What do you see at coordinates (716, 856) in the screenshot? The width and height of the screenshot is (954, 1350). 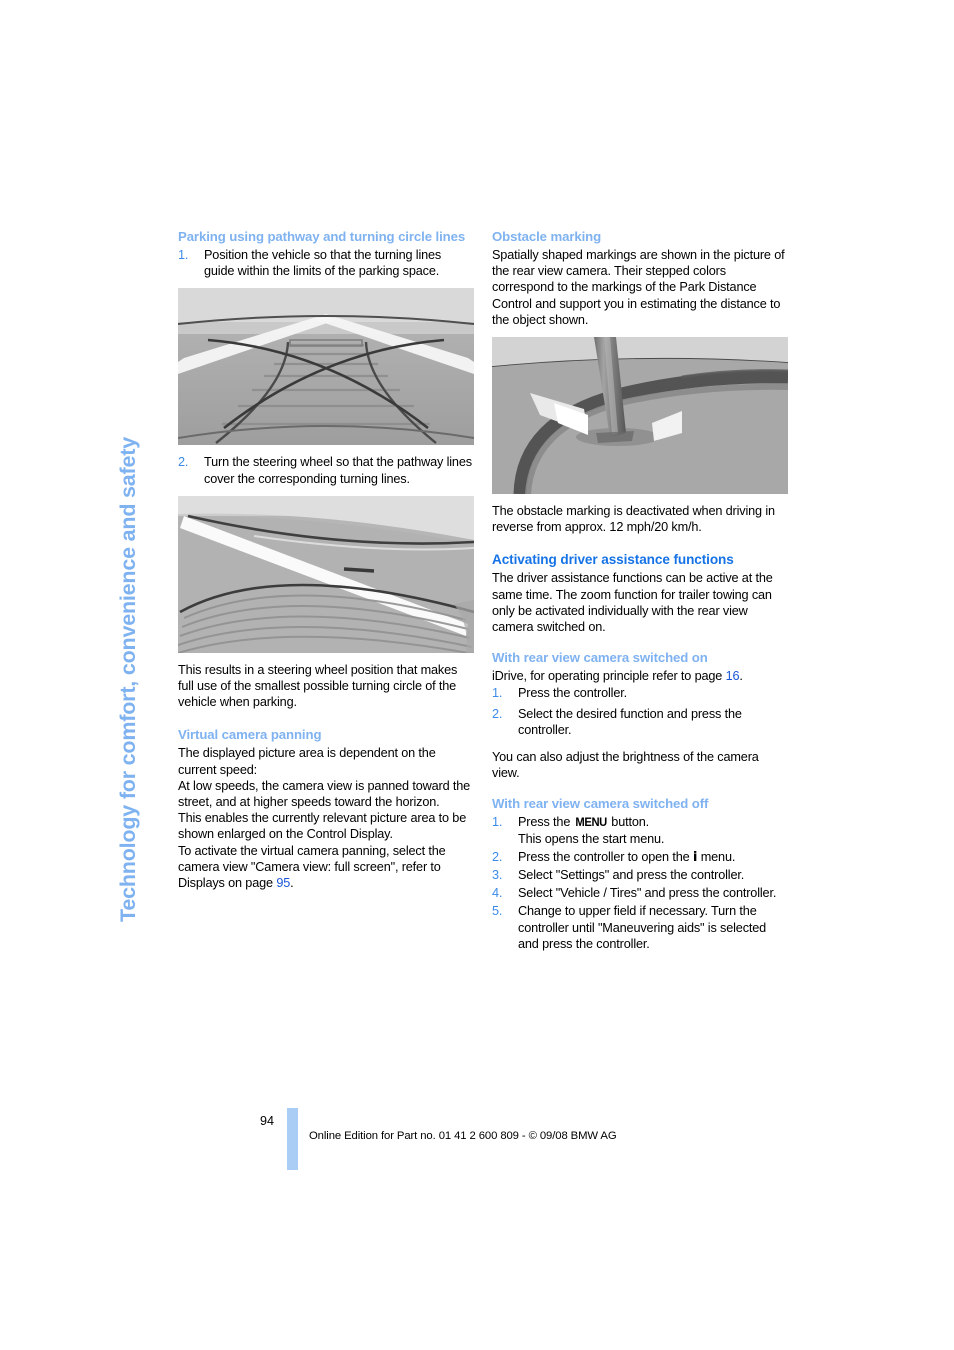 I see `off-step-2-text-b: menu.` at bounding box center [716, 856].